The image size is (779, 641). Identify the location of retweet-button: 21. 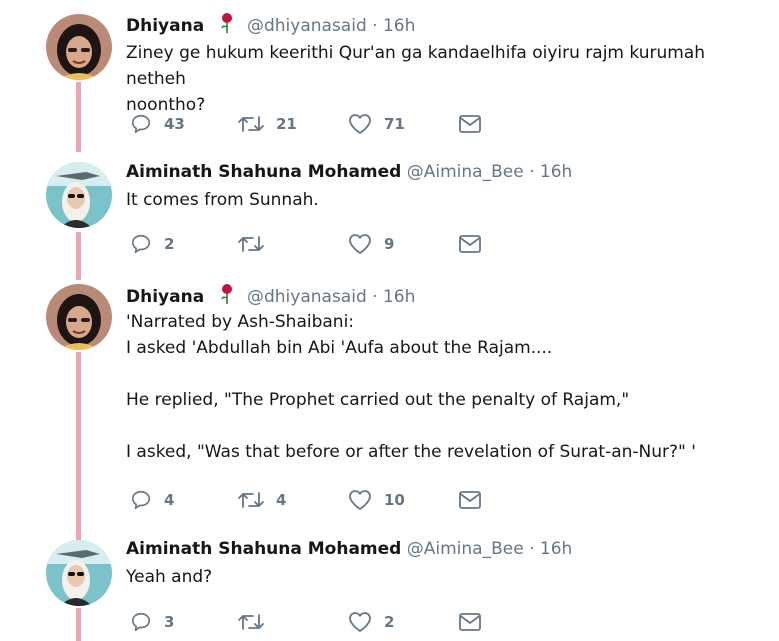
(267, 124).